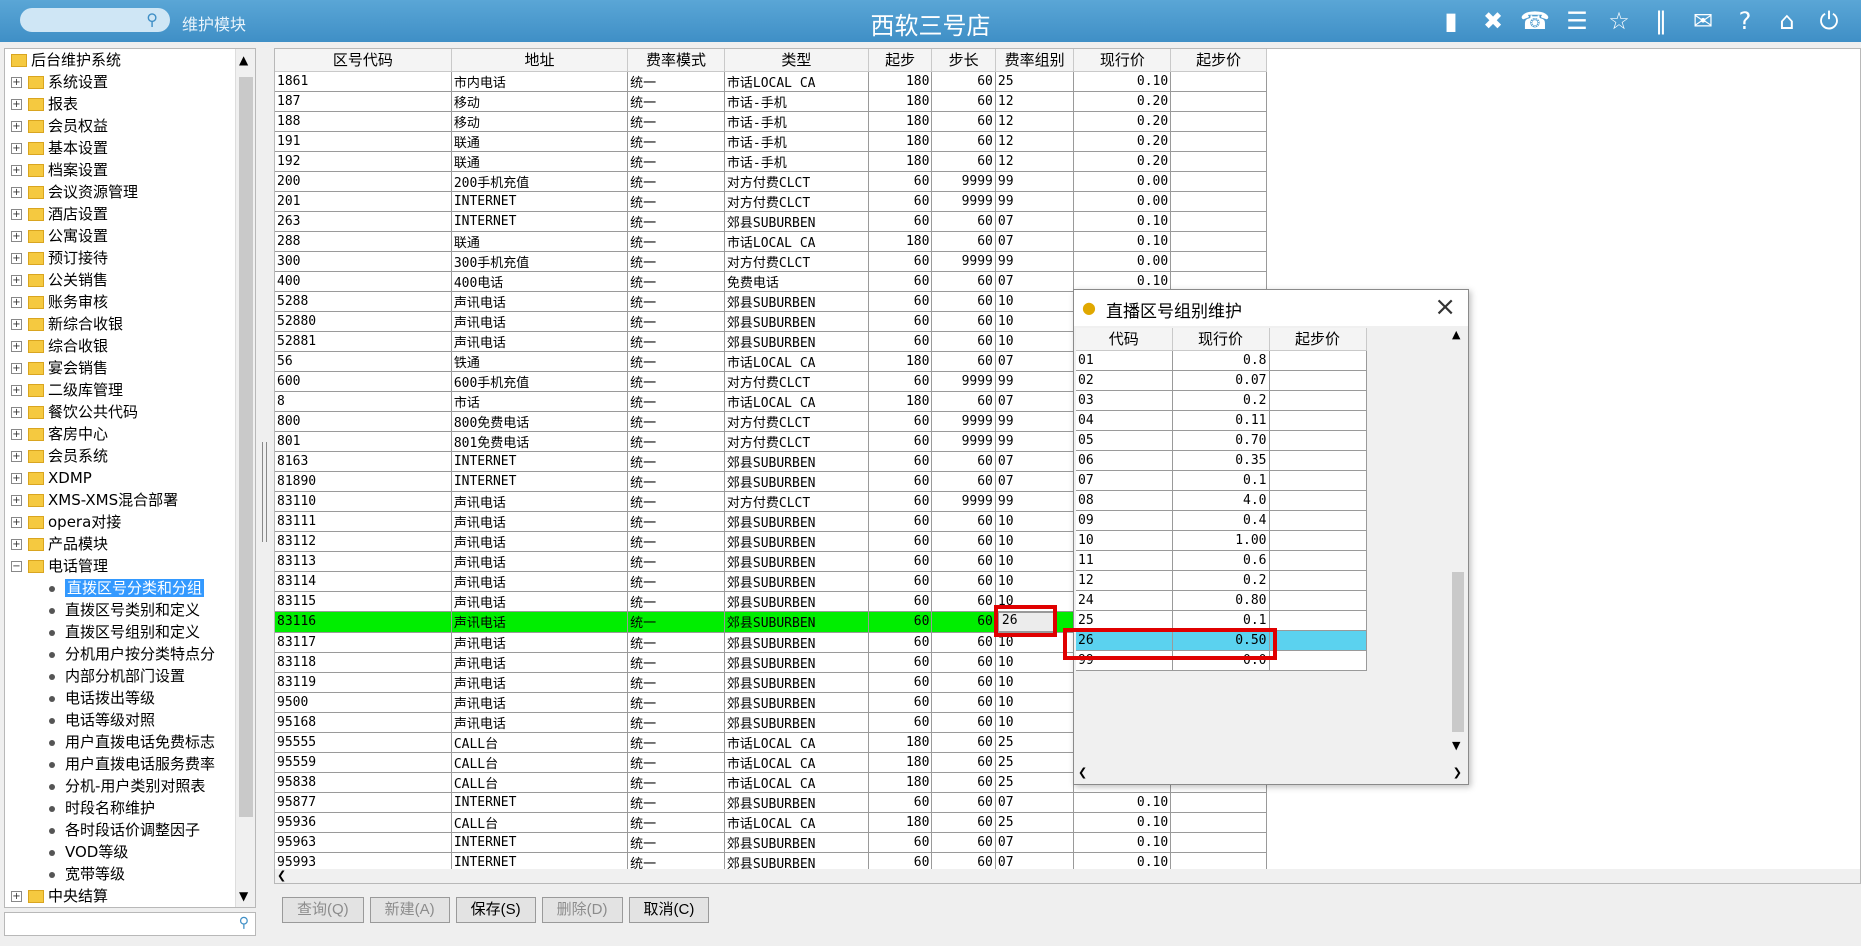 The width and height of the screenshot is (1861, 946). What do you see at coordinates (1124, 339) in the screenshot?
I see `dialog-column-header: 代码` at bounding box center [1124, 339].